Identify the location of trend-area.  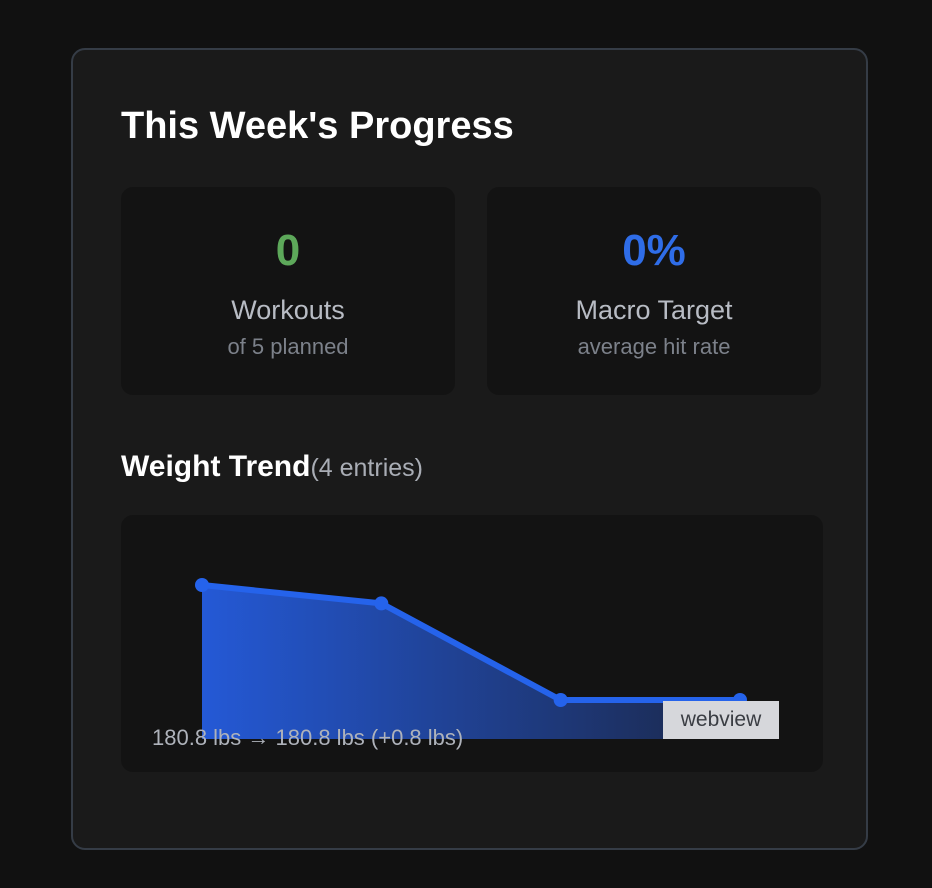
(471, 662).